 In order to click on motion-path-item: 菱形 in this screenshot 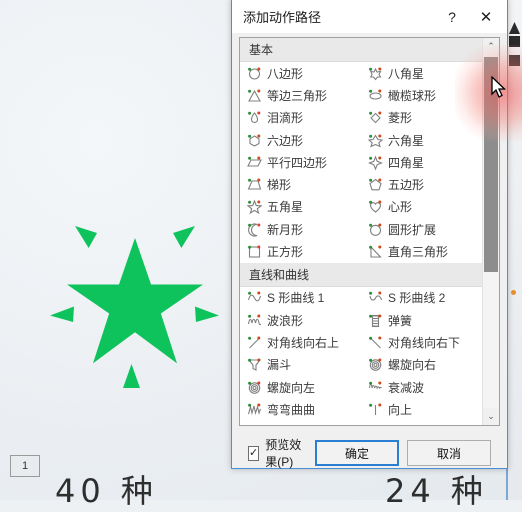, I will do `click(421, 118)`.